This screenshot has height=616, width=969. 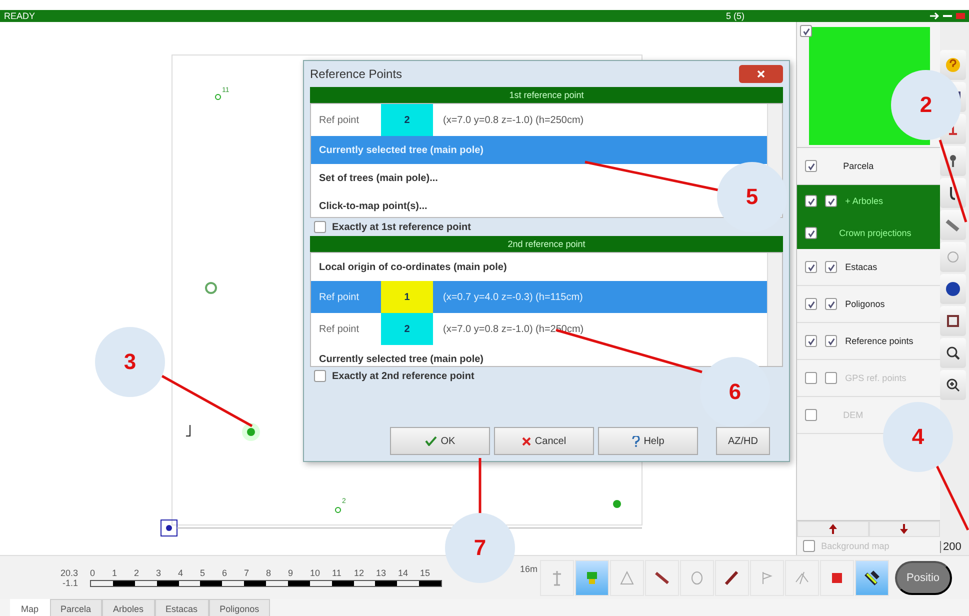 I want to click on scrollbar, so click(x=774, y=309).